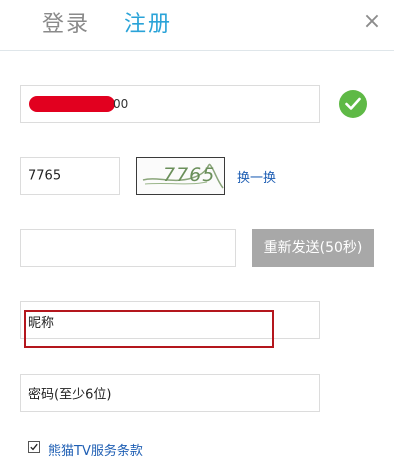 This screenshot has width=394, height=467. What do you see at coordinates (353, 104) in the screenshot?
I see `check-circle-icon` at bounding box center [353, 104].